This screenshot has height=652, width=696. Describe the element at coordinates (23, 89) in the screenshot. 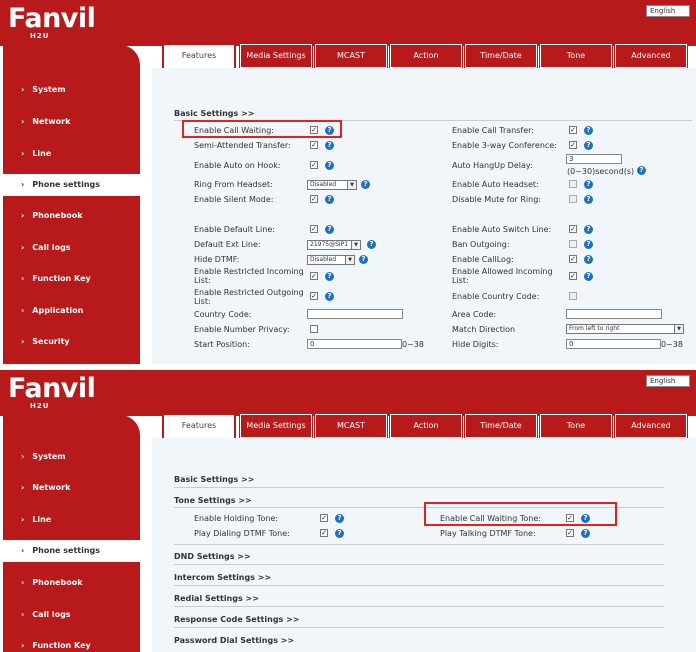

I see `chevron-right-icon: ›` at that location.